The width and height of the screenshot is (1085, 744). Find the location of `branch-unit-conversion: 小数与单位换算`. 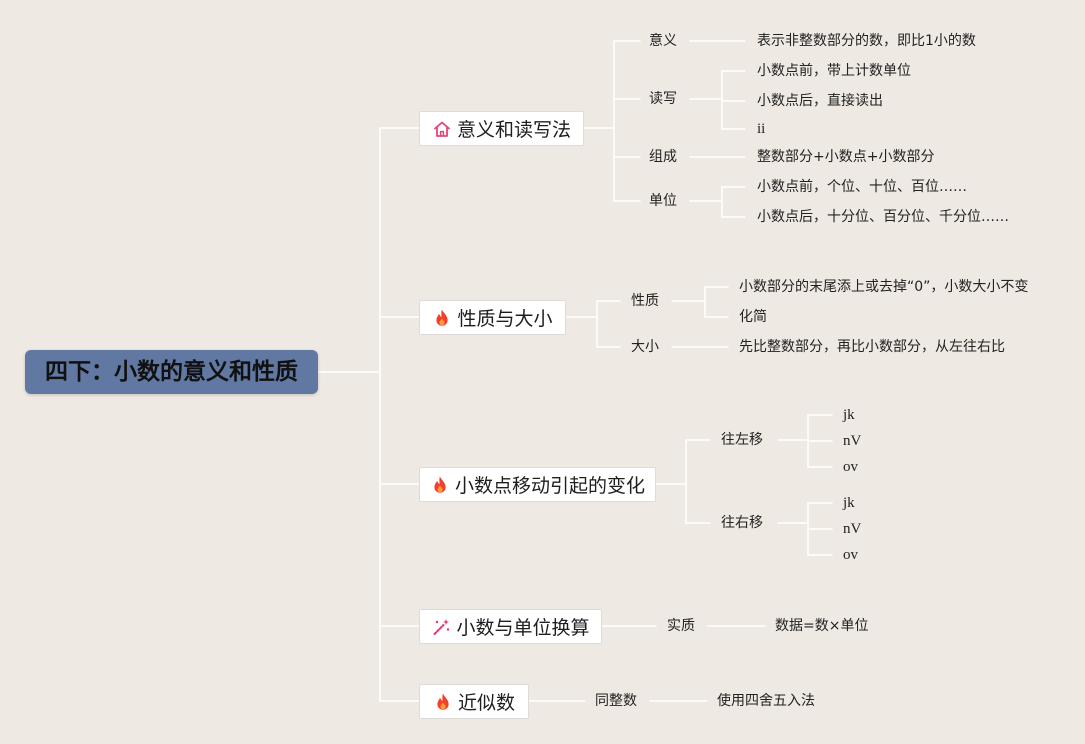

branch-unit-conversion: 小数与单位换算 is located at coordinates (510, 626).